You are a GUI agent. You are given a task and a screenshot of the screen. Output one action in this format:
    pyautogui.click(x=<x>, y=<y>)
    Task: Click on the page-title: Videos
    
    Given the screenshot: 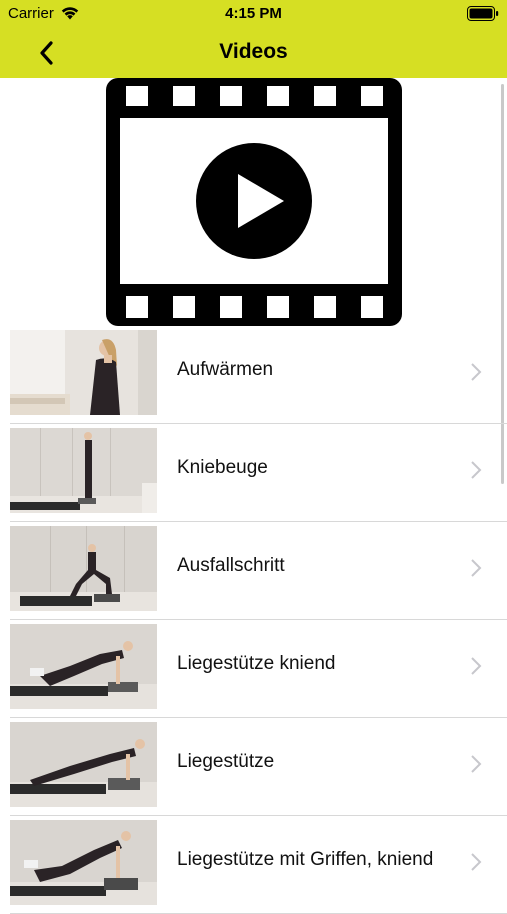 What is the action you would take?
    pyautogui.click(x=253, y=51)
    